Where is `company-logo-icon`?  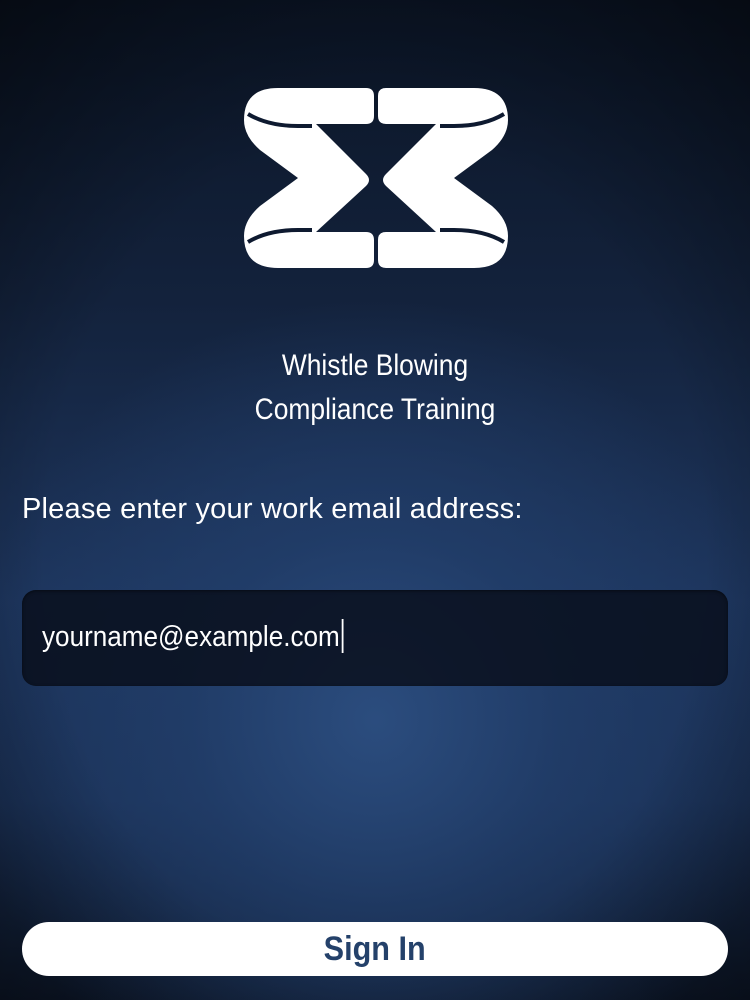 company-logo-icon is located at coordinates (376, 178).